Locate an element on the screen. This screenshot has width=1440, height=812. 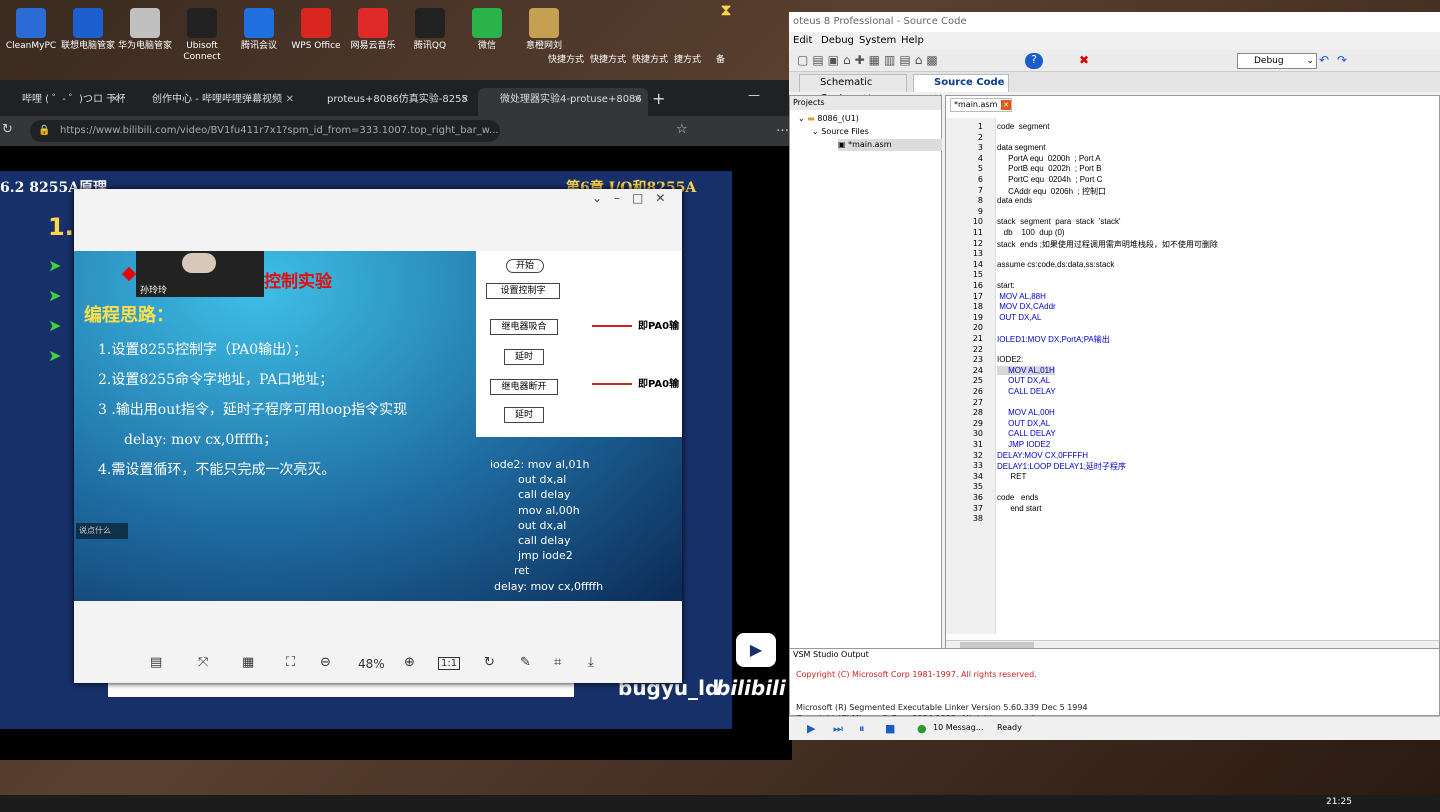
compare-icon: ▦ is located at coordinates (248, 662).